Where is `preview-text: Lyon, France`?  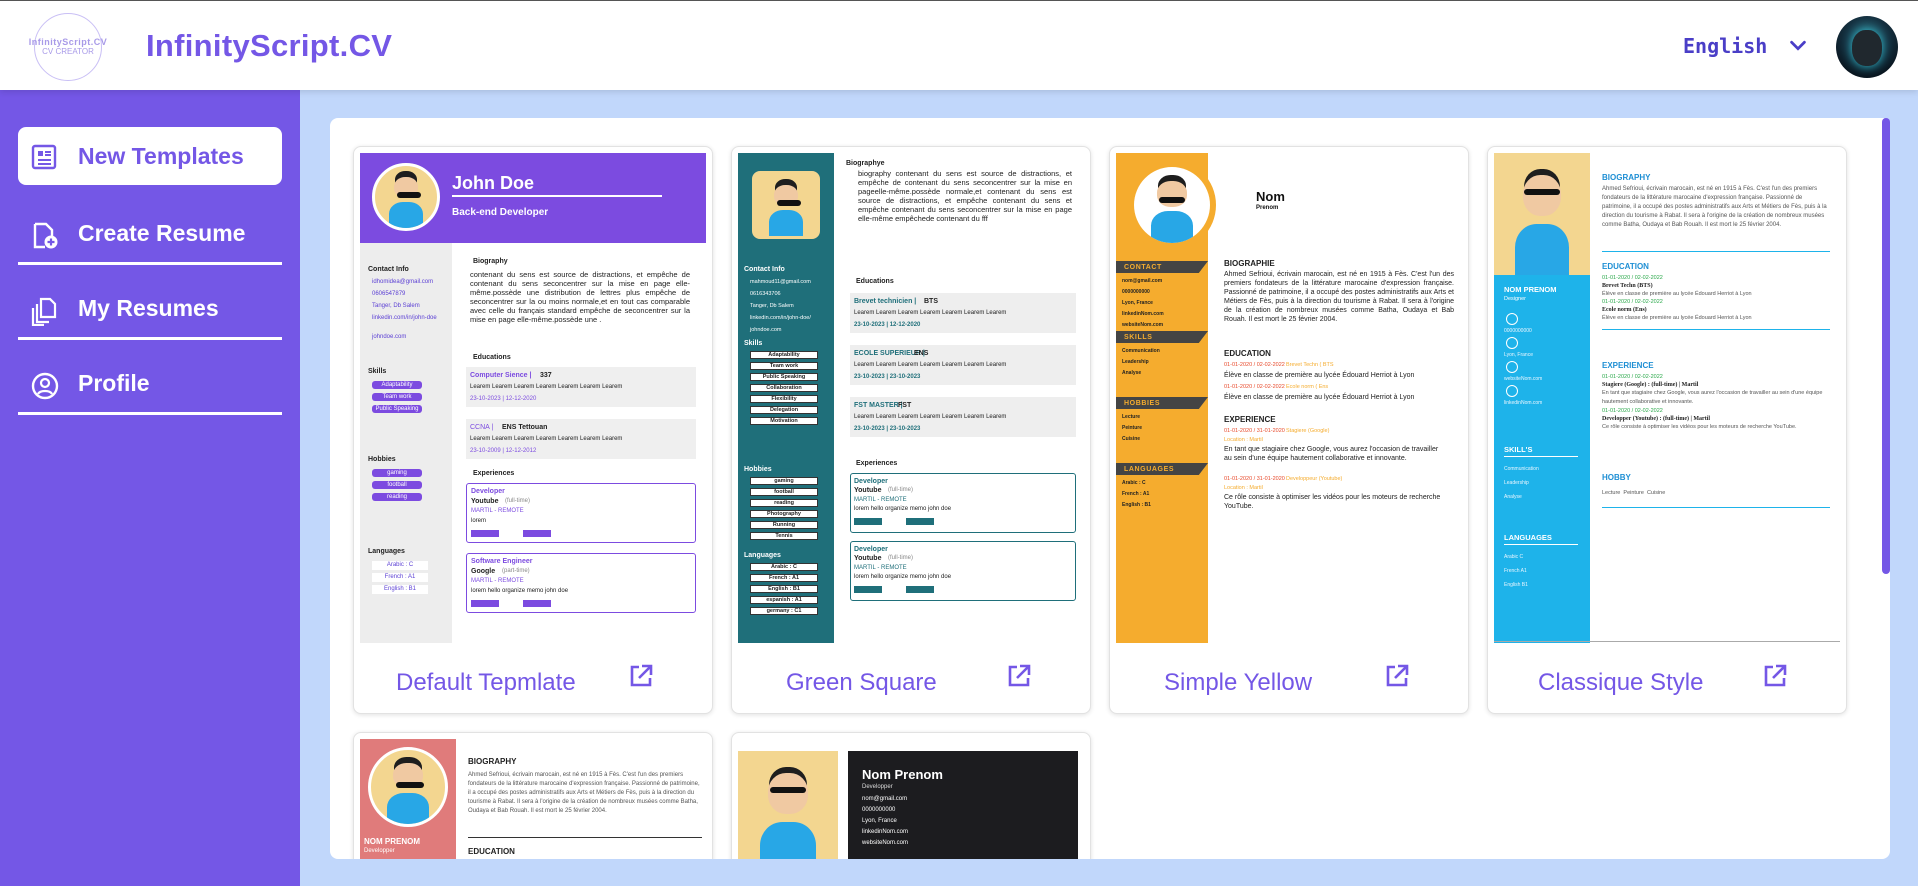
preview-text: Lyon, France is located at coordinates (1137, 303).